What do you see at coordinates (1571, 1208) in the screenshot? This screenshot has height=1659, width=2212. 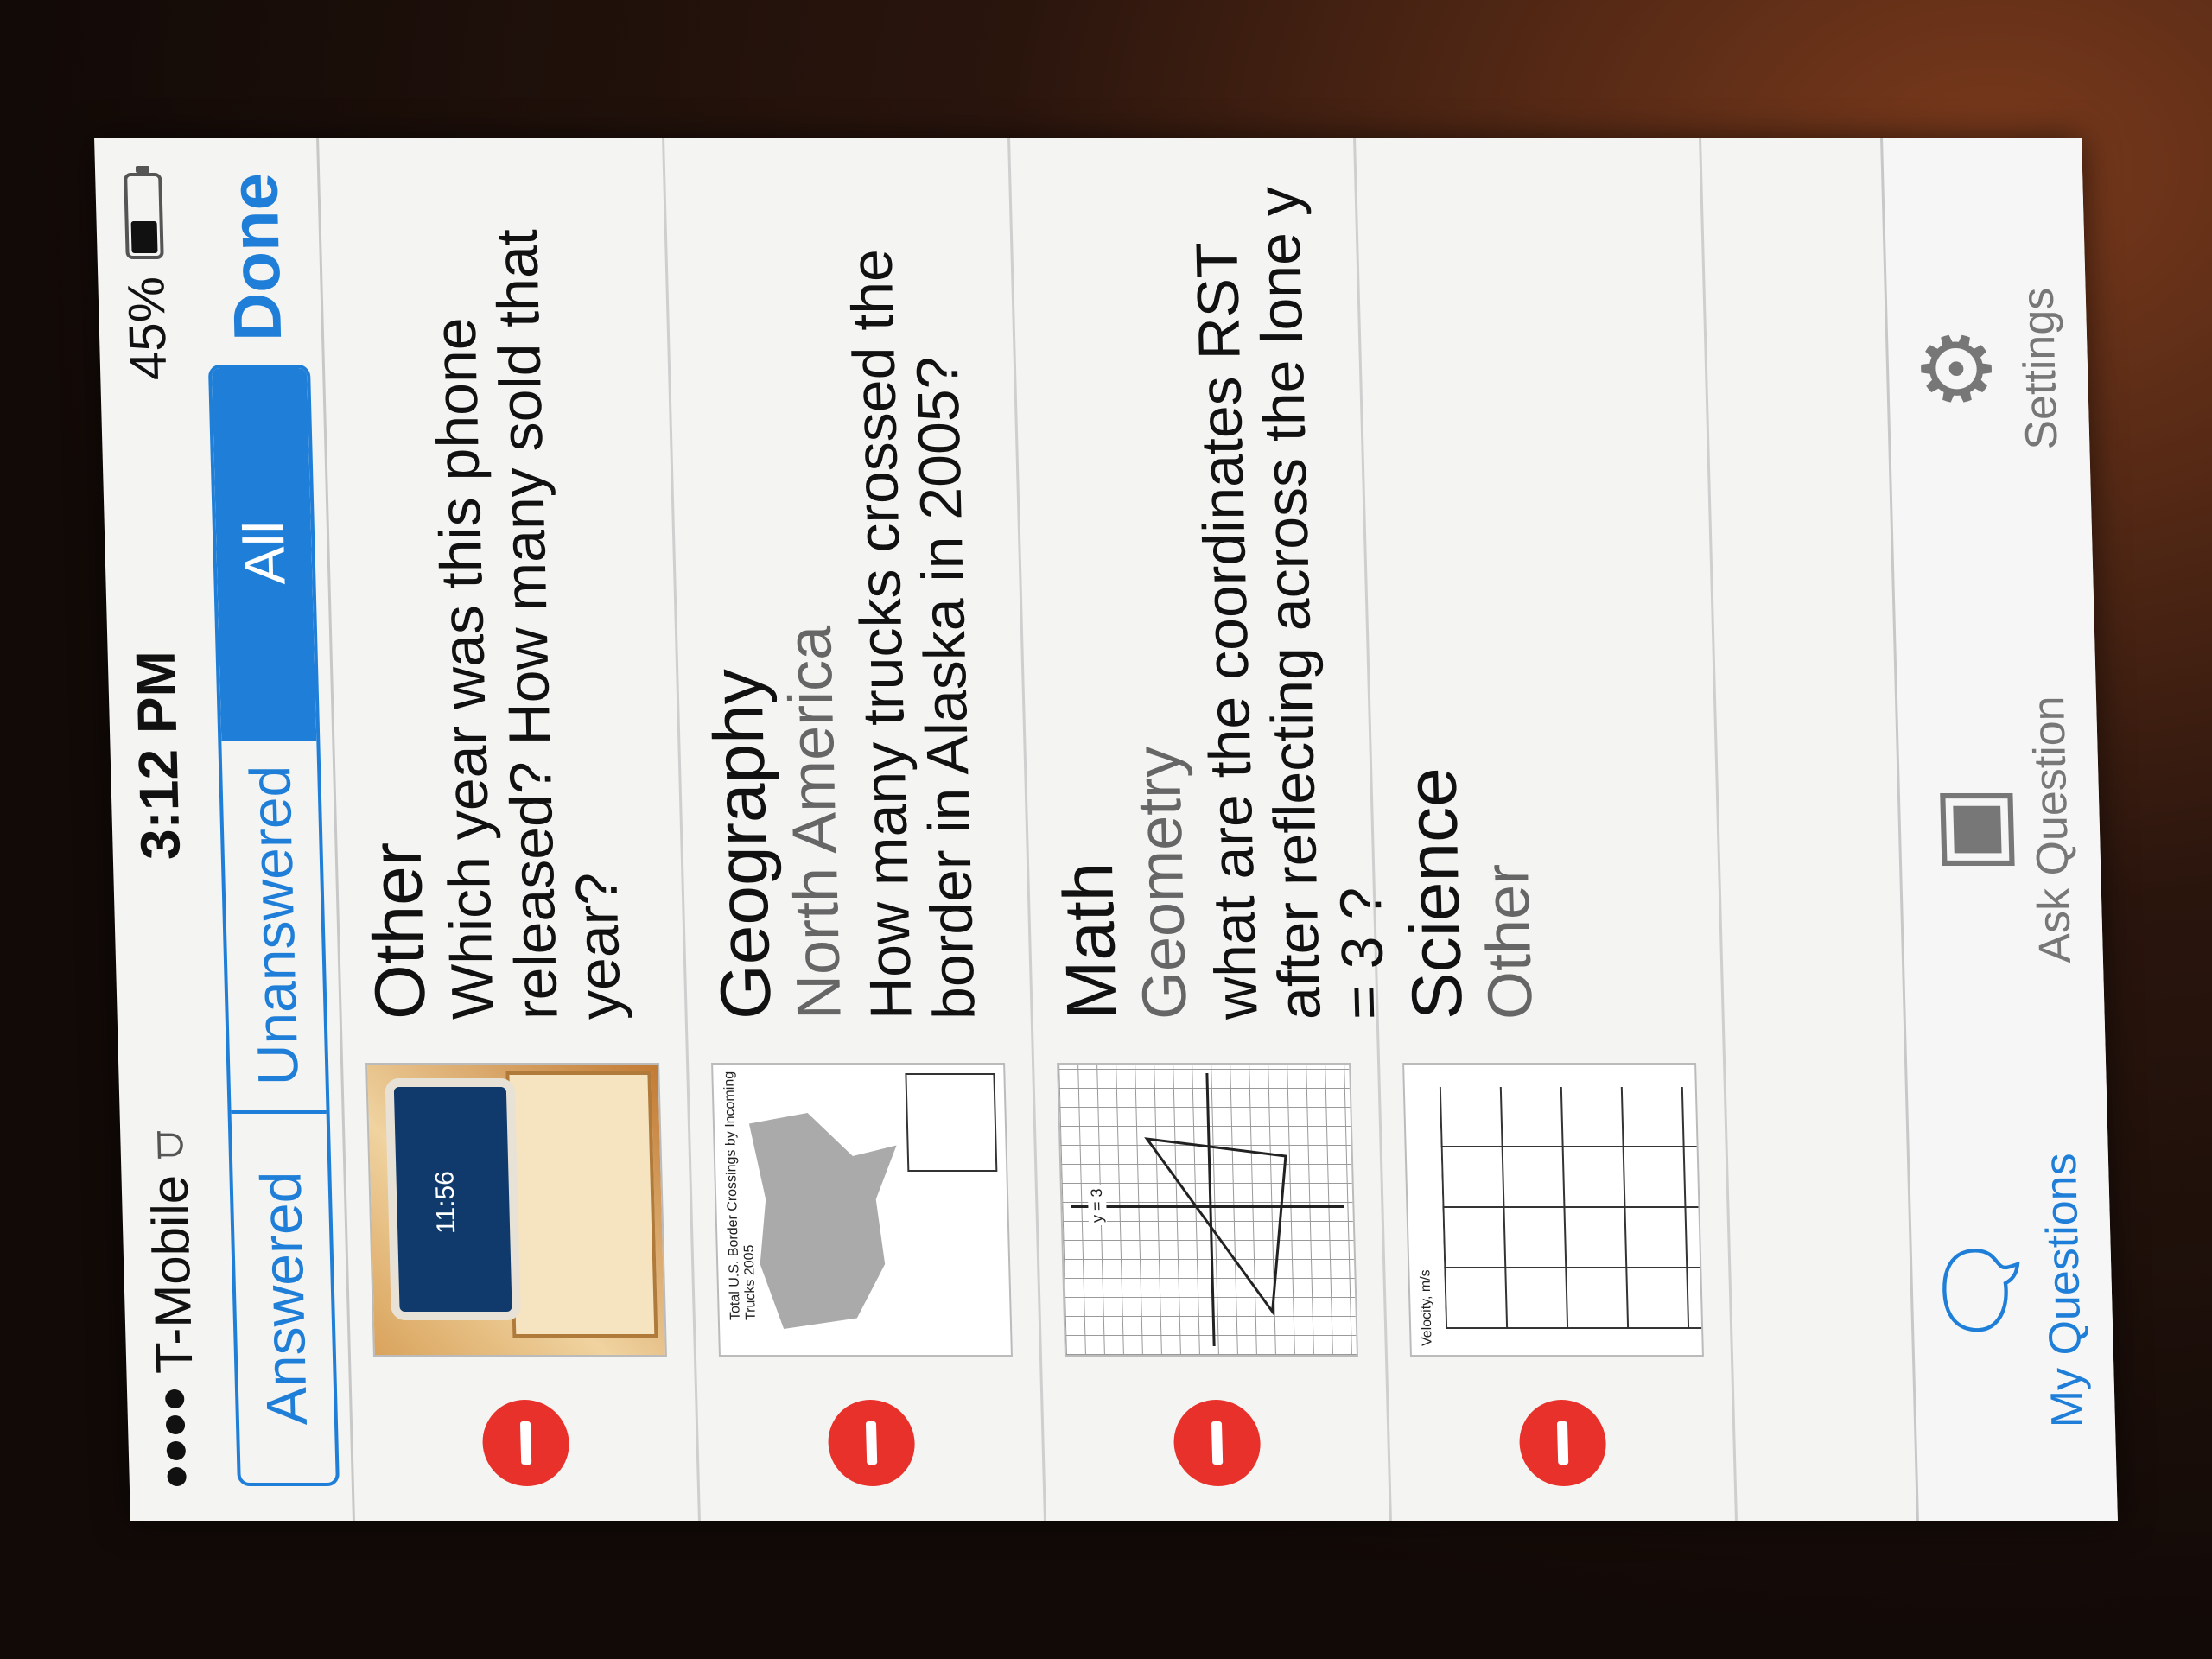 I see `thumbnail-velocity-grid` at bounding box center [1571, 1208].